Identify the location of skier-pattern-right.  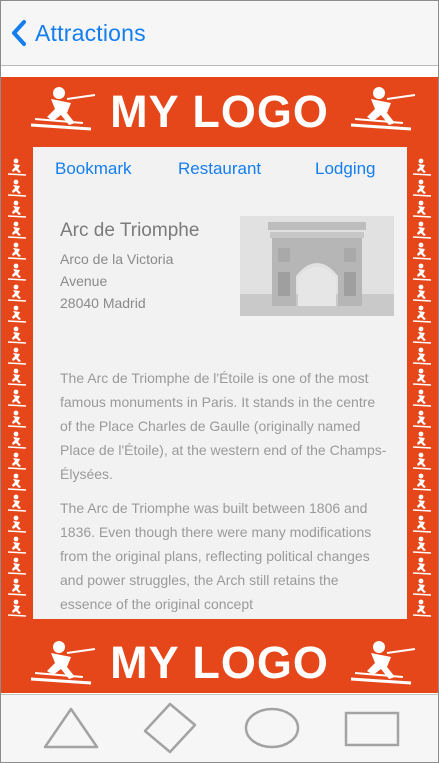
(422, 387).